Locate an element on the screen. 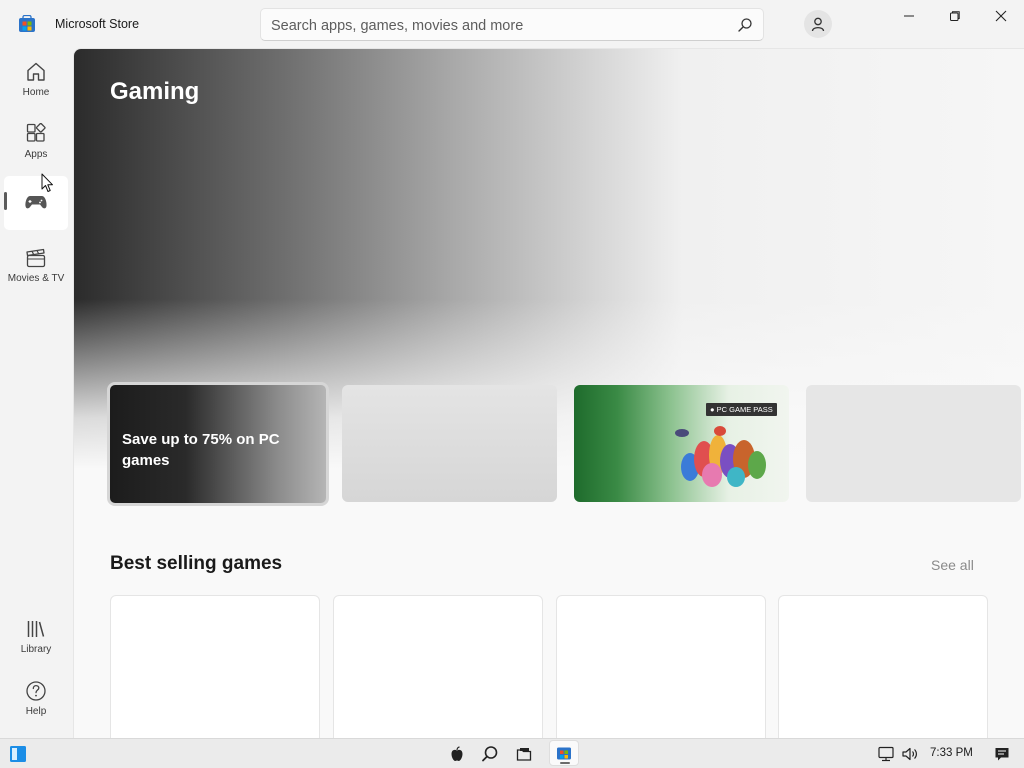 The image size is (1024, 768). sidebar-item-label: Home is located at coordinates (36, 92).